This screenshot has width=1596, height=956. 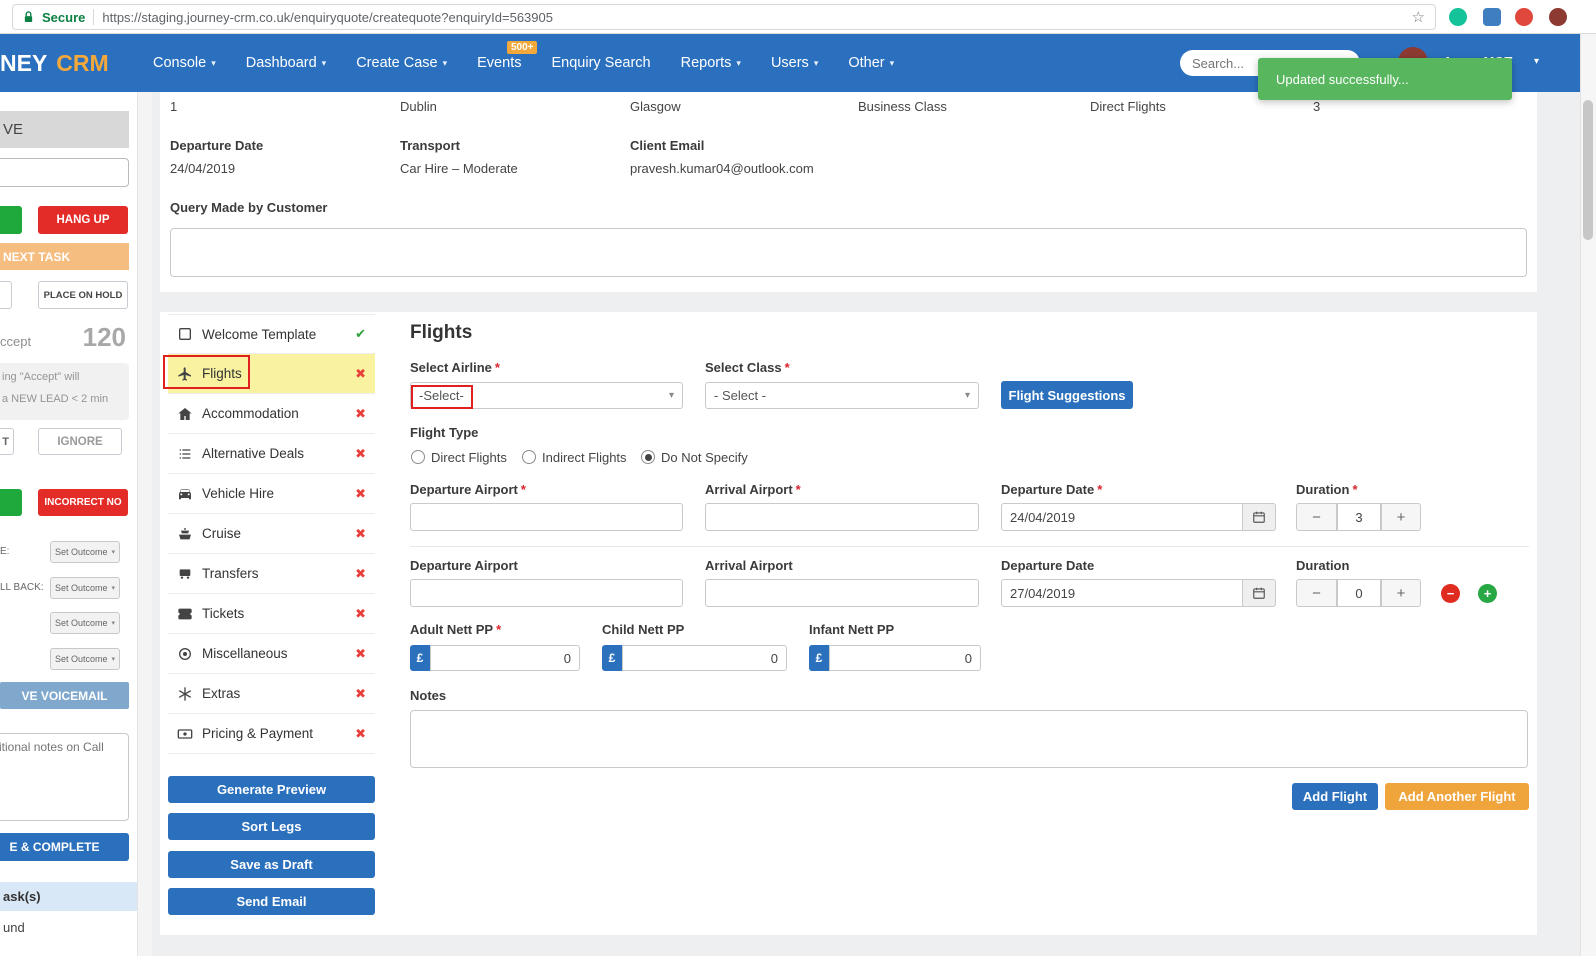 What do you see at coordinates (271, 864) in the screenshot?
I see `save-as-draft-button: Save as Draft` at bounding box center [271, 864].